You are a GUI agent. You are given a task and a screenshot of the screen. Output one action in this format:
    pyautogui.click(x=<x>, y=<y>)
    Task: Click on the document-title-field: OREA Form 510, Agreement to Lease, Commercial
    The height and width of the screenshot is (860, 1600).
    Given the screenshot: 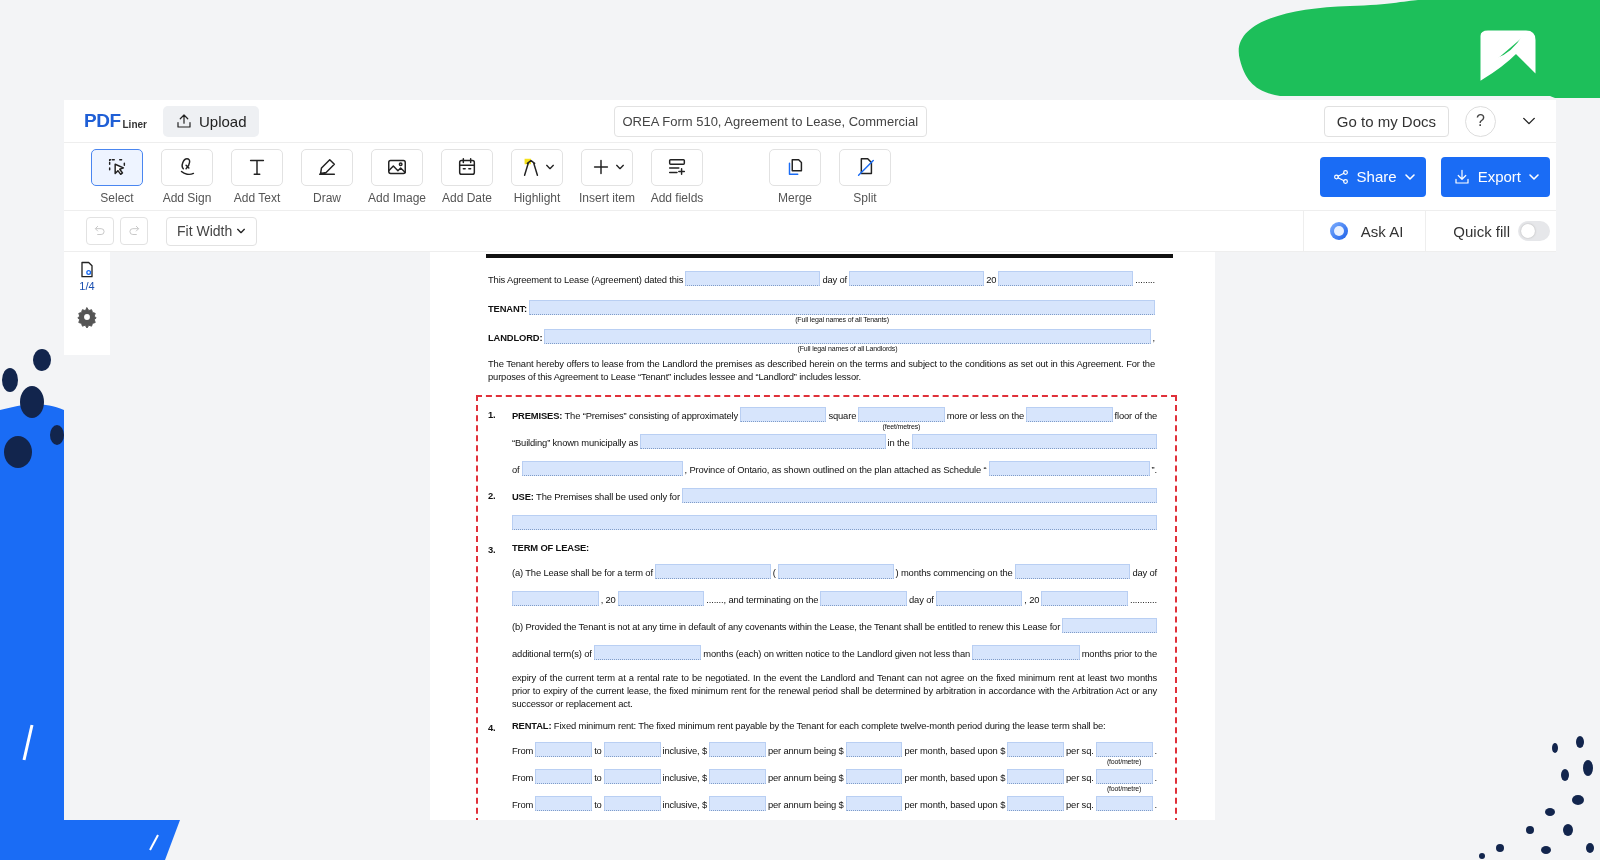 What is the action you would take?
    pyautogui.click(x=770, y=121)
    